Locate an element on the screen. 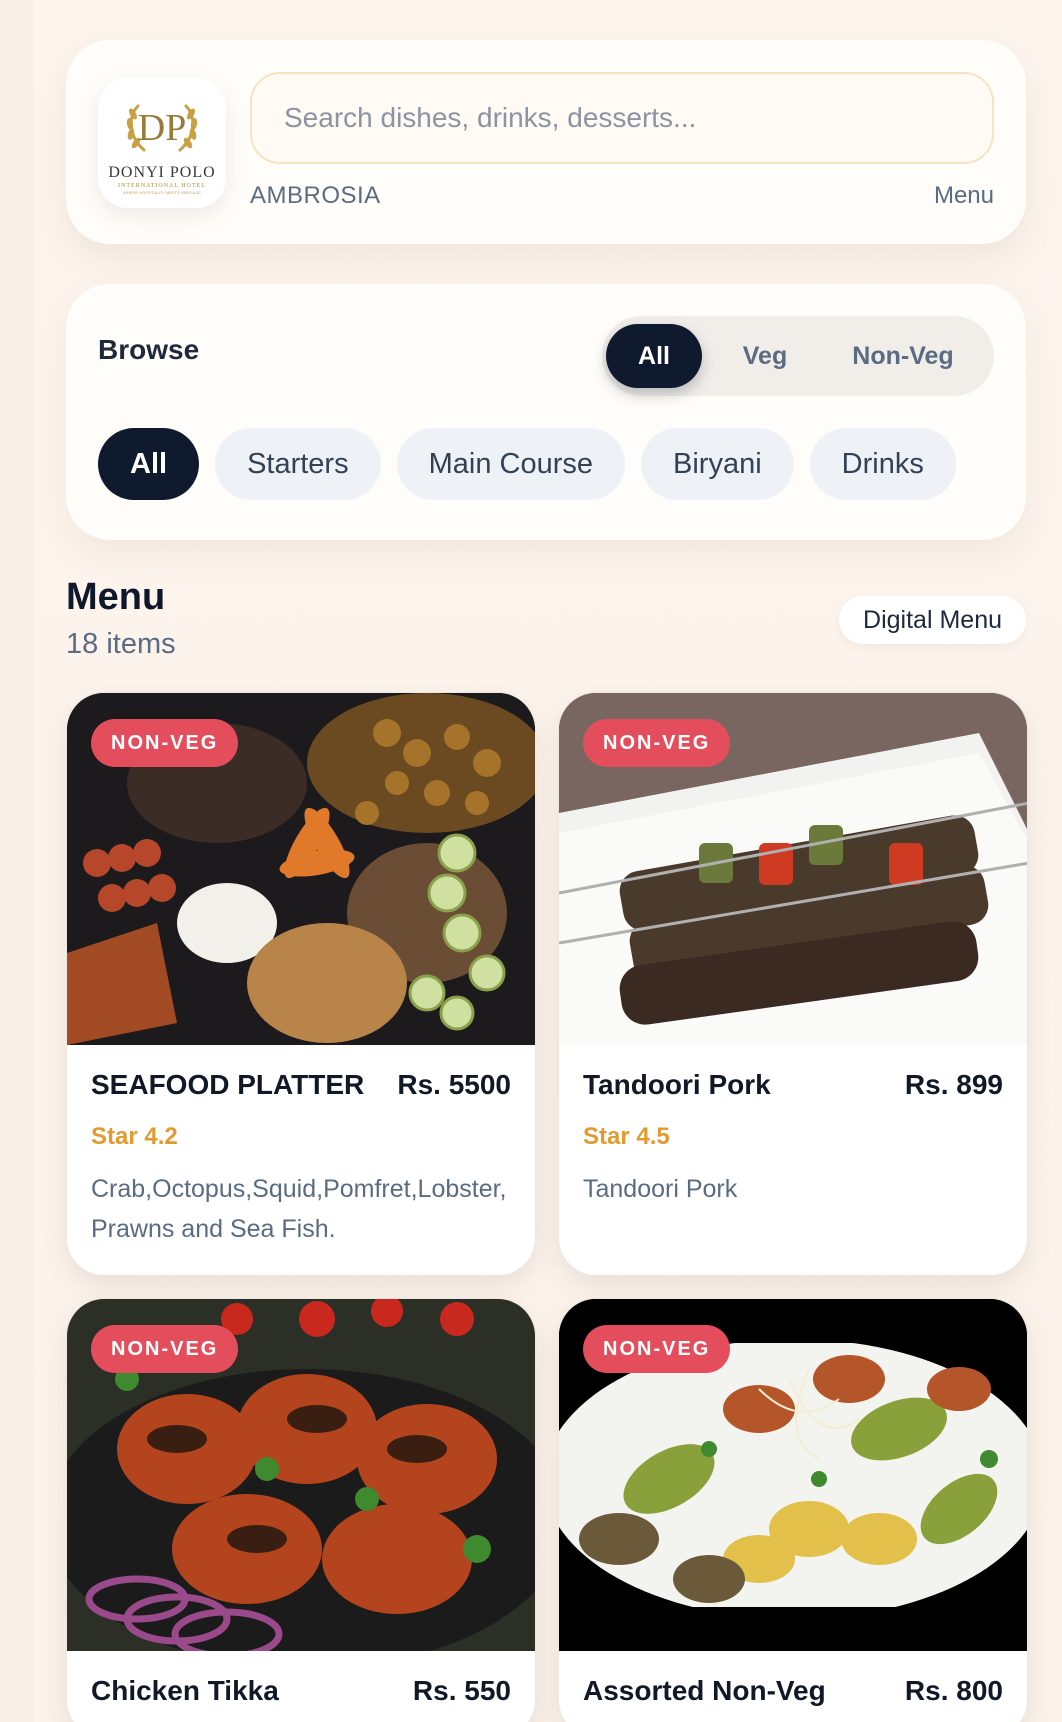  dish-price: Rs. 800 is located at coordinates (953, 1690).